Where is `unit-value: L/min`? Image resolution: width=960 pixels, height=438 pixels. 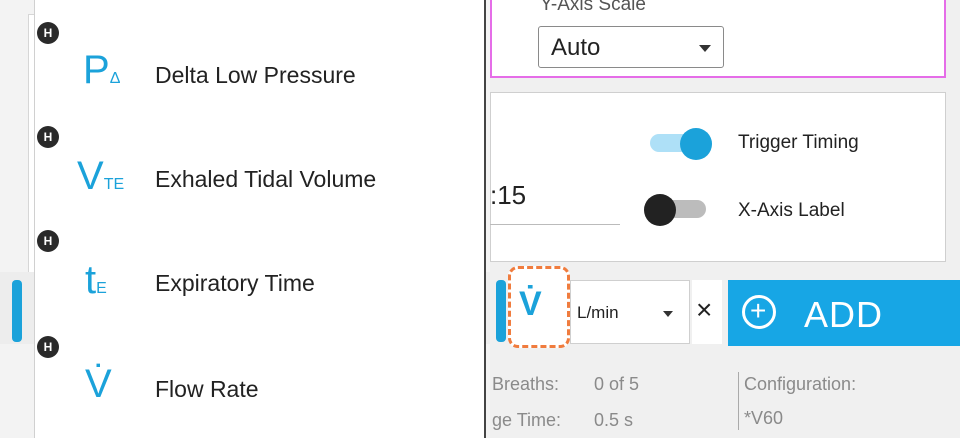
unit-value: L/min is located at coordinates (598, 312).